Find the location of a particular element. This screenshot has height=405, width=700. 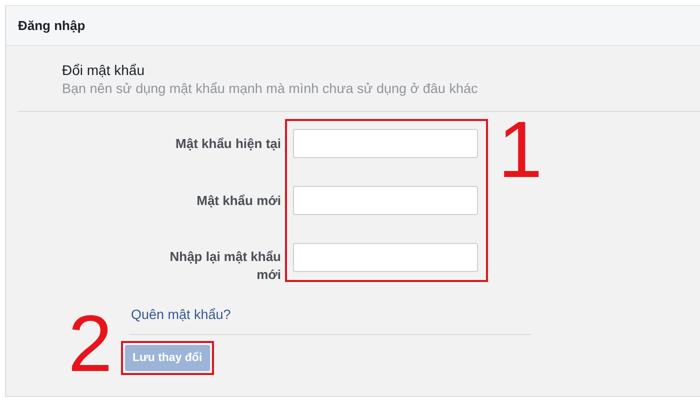

field-label: Mật khẩu mới is located at coordinates (238, 201).